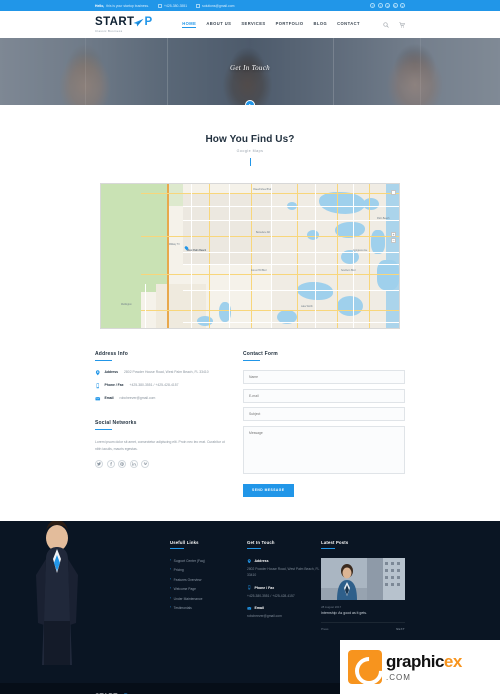  Describe the element at coordinates (133, 464) in the screenshot. I see `linkedin-icon` at that location.